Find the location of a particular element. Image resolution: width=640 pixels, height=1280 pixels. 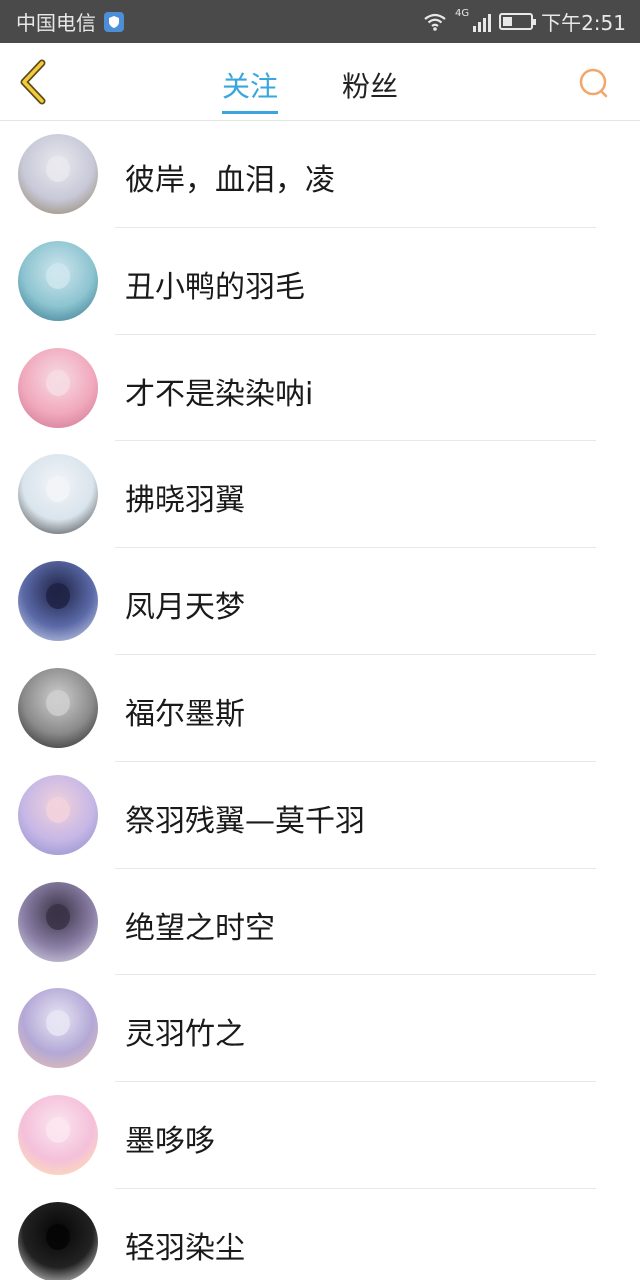

shield-icon is located at coordinates (114, 21).